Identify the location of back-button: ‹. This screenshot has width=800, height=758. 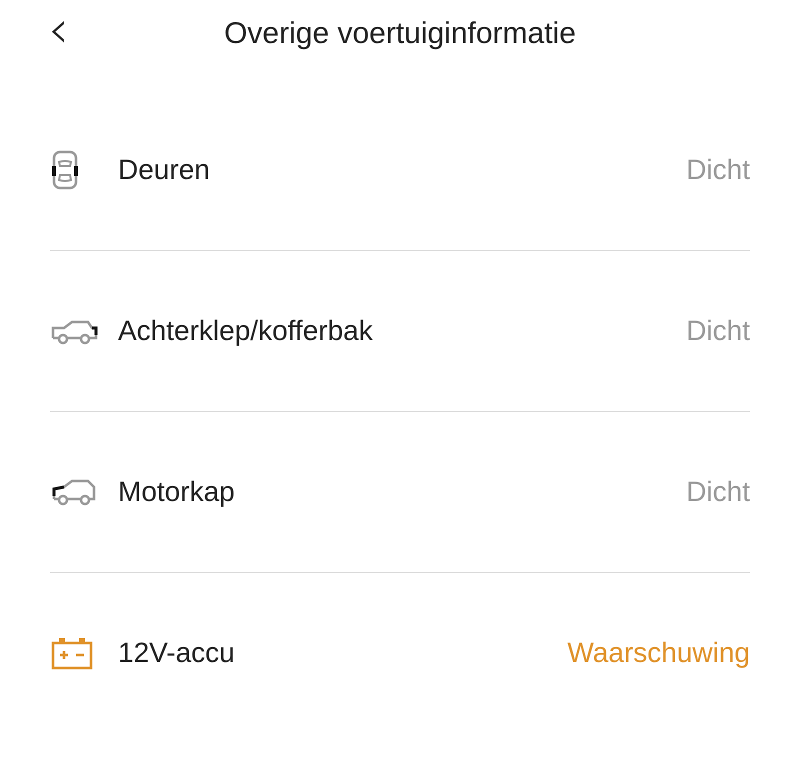
(58, 30).